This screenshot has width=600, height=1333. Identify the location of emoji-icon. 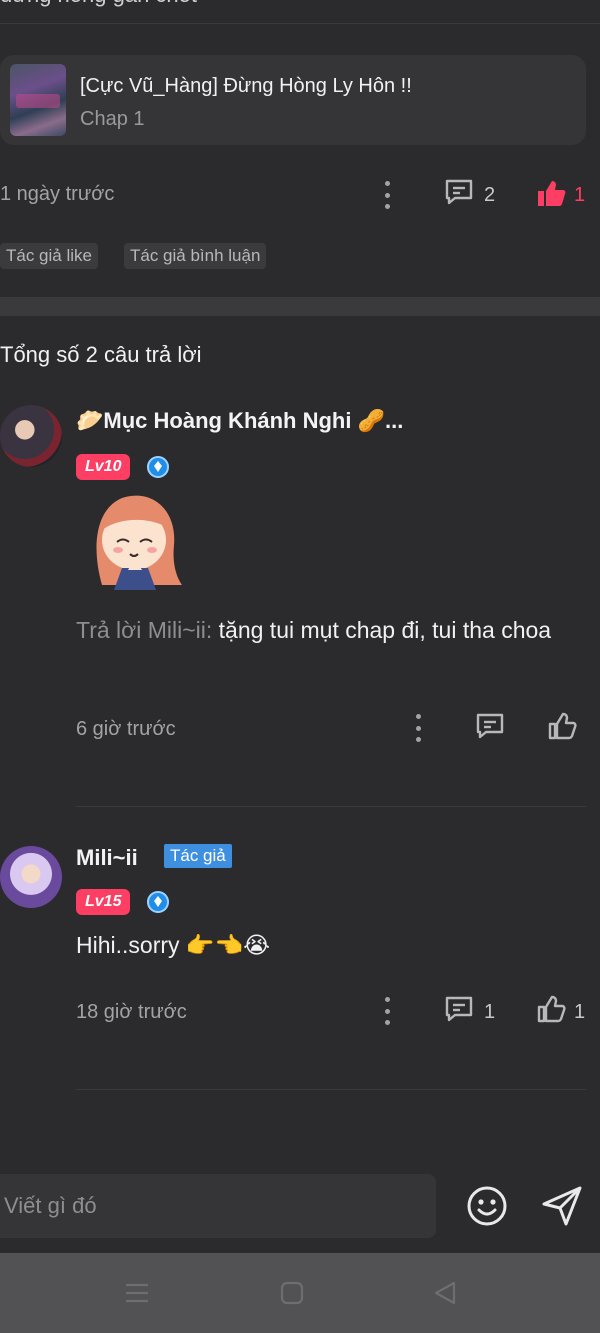
(487, 1206).